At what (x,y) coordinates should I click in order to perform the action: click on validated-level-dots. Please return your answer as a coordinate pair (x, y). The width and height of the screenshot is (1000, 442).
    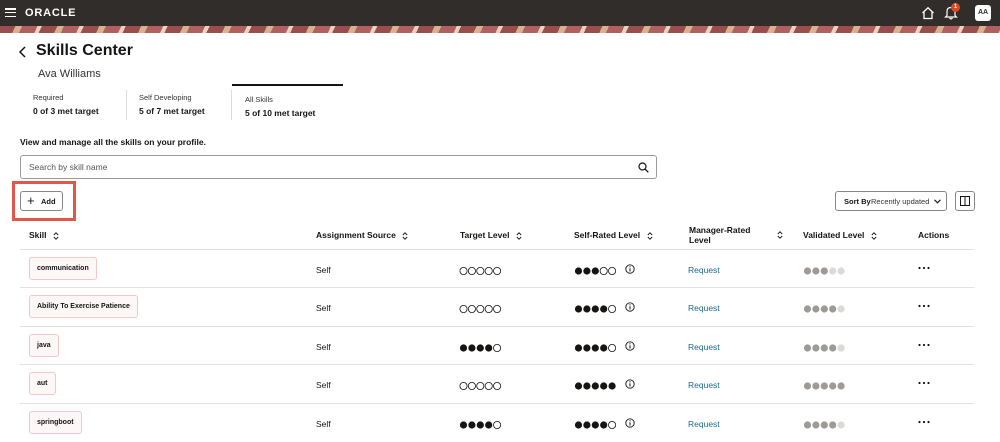
    Looking at the image, I should click on (824, 424).